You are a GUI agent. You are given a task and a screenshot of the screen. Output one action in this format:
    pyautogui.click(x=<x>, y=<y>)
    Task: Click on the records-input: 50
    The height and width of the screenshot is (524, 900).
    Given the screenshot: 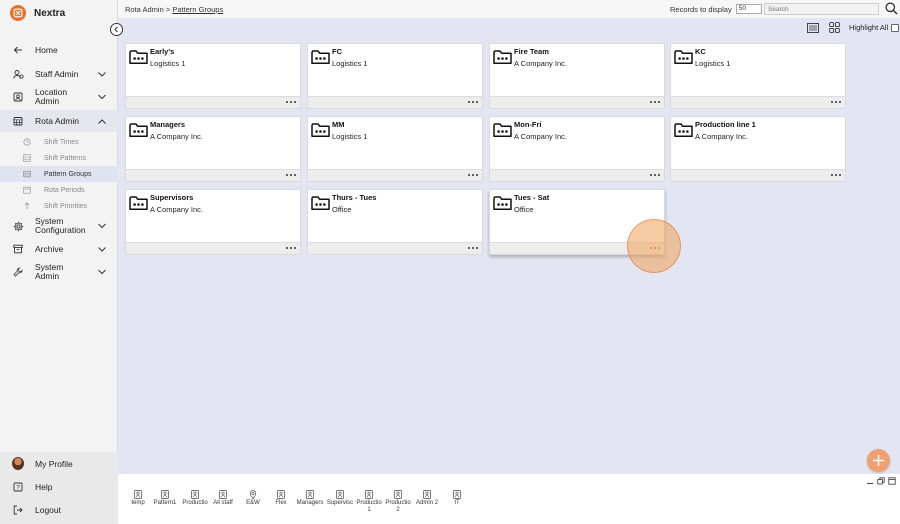 What is the action you would take?
    pyautogui.click(x=748, y=9)
    